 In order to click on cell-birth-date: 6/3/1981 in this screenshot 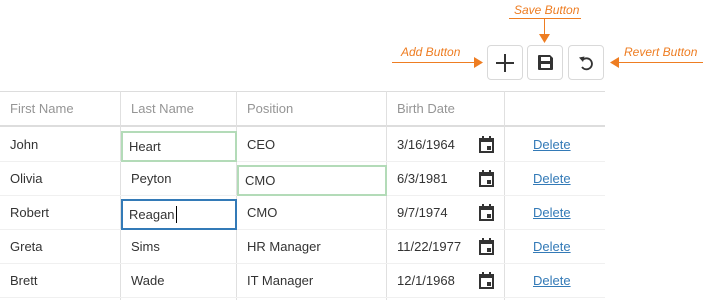, I will do `click(417, 178)`.